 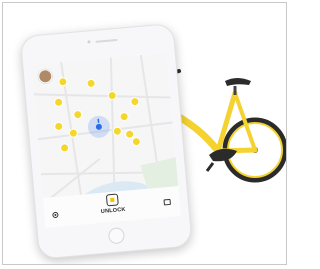 What do you see at coordinates (210, 167) in the screenshot?
I see `pedal` at bounding box center [210, 167].